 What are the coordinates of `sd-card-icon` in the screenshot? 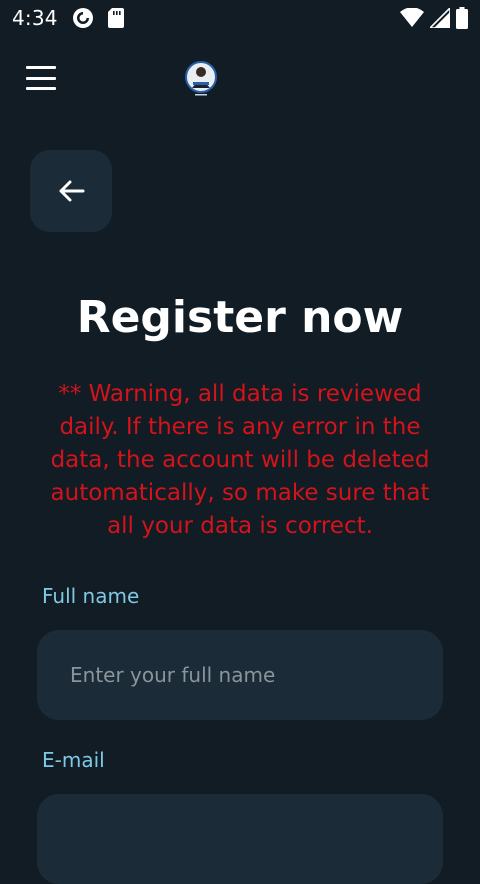 It's located at (115, 18).